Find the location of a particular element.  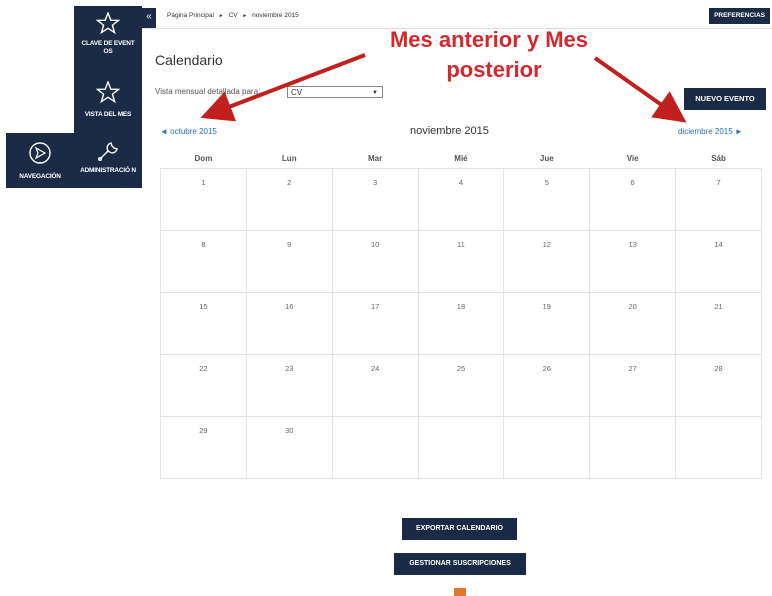

view-label: Vista mensual detallada para: is located at coordinates (208, 91).